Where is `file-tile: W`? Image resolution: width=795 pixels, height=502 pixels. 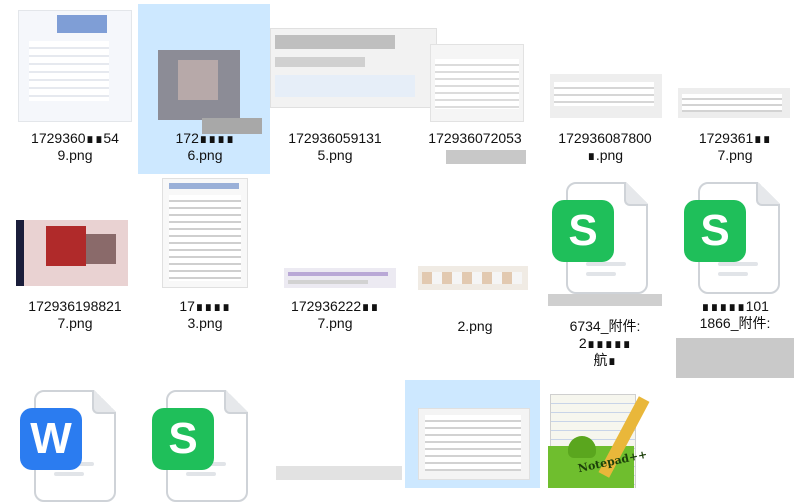
file-tile: W is located at coordinates (75, 441).